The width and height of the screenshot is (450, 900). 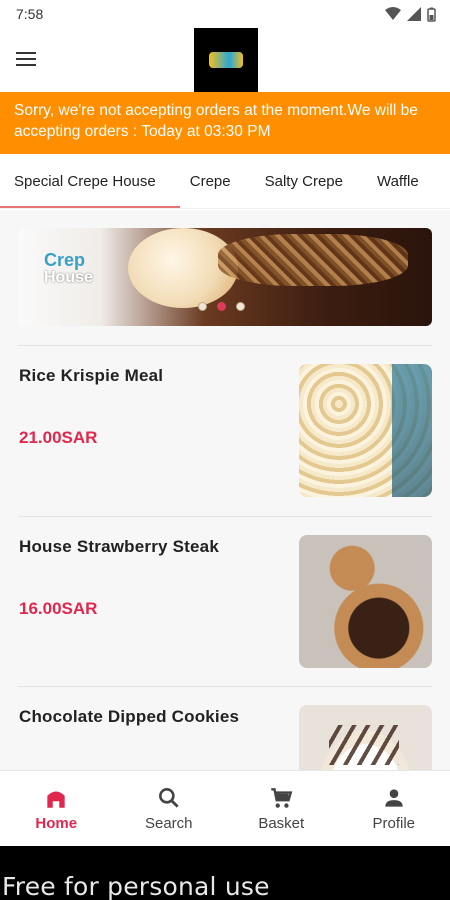 What do you see at coordinates (58, 437) in the screenshot?
I see `item-price: 21.00SAR` at bounding box center [58, 437].